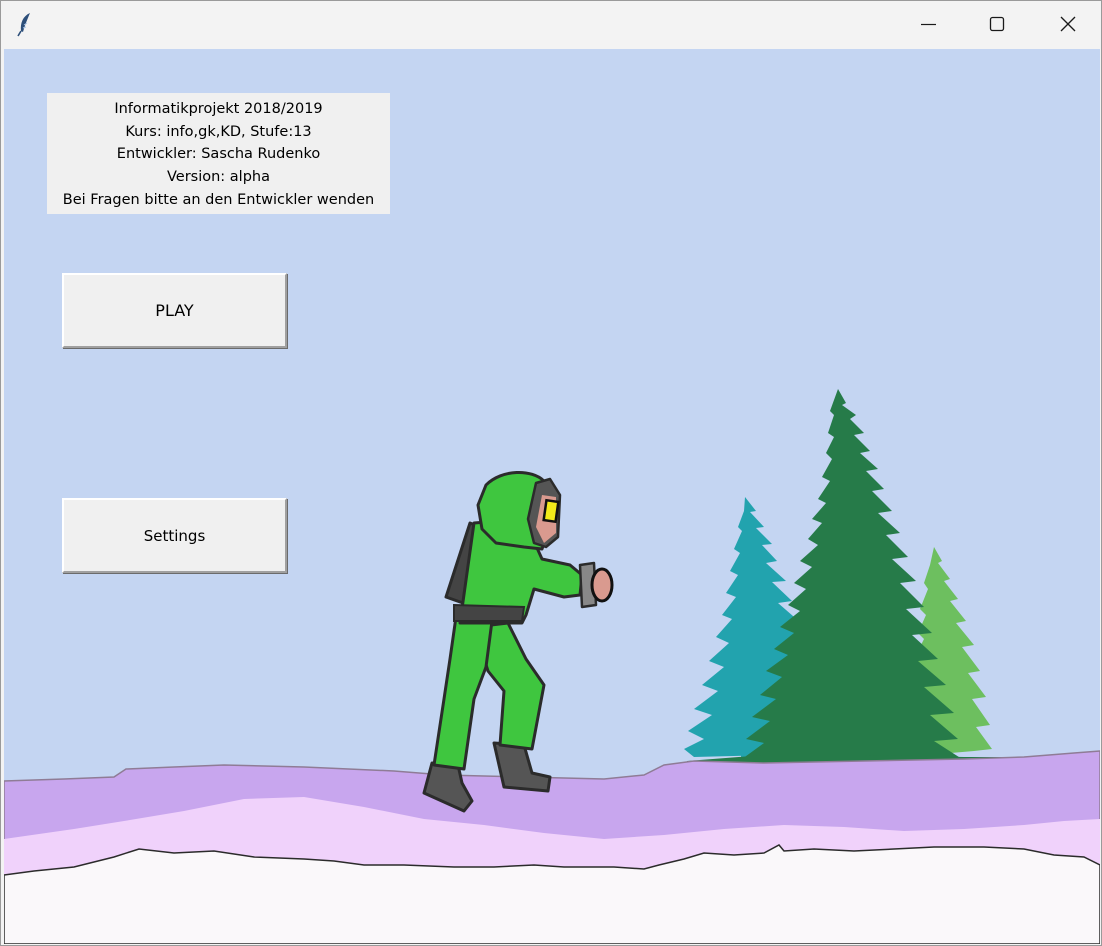 The height and width of the screenshot is (946, 1102). I want to click on title-bar, so click(551, 24).